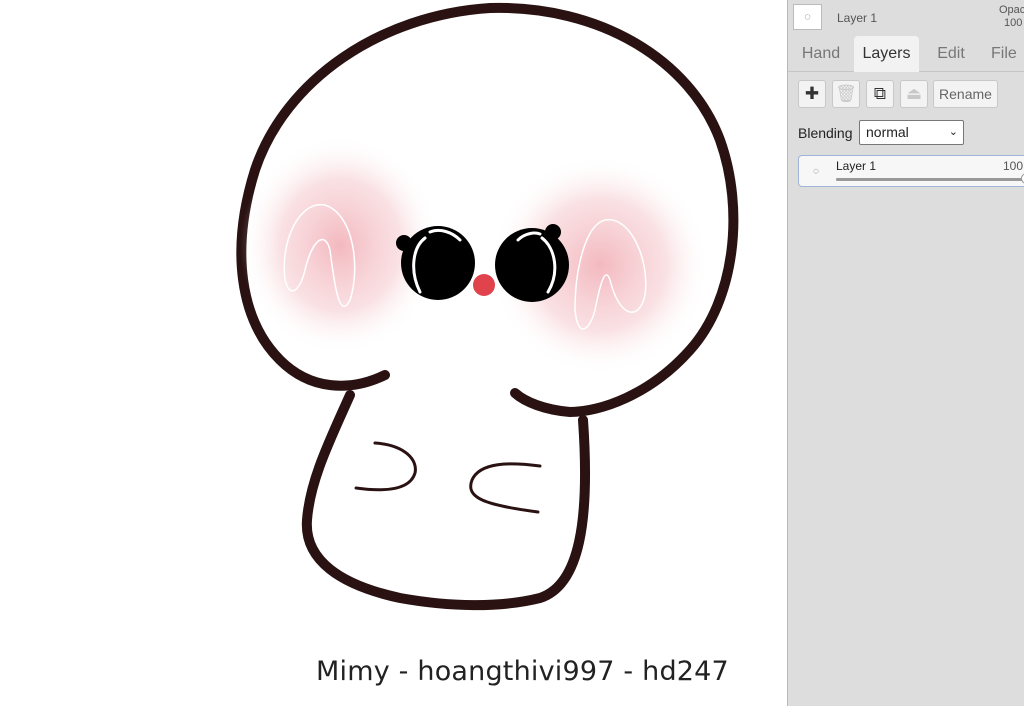 The height and width of the screenshot is (706, 1024). What do you see at coordinates (965, 94) in the screenshot?
I see `rename-layer-button: Rename` at bounding box center [965, 94].